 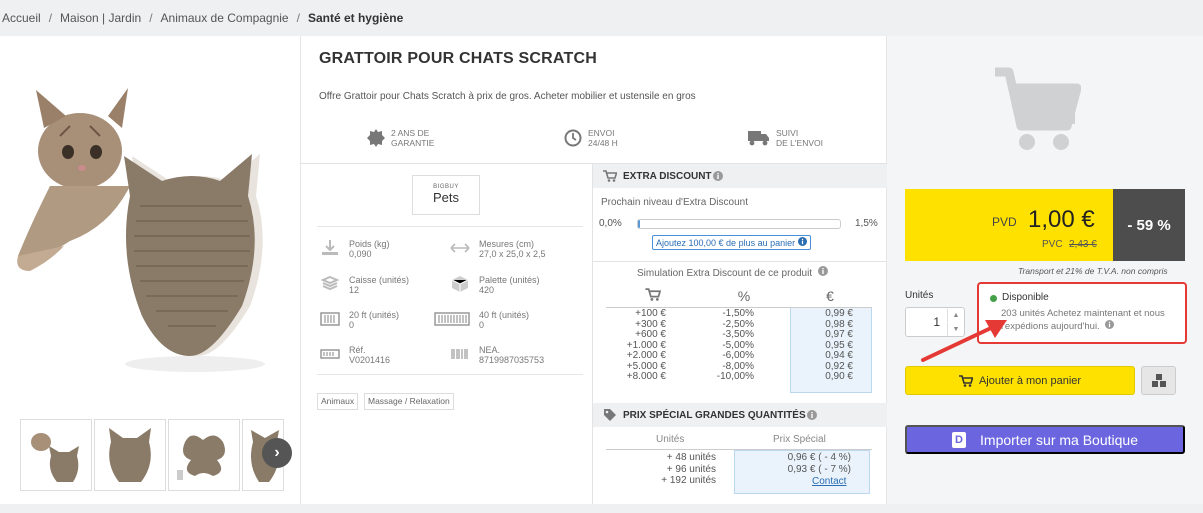 What do you see at coordinates (1052, 244) in the screenshot?
I see `pvc-label: PVC` at bounding box center [1052, 244].